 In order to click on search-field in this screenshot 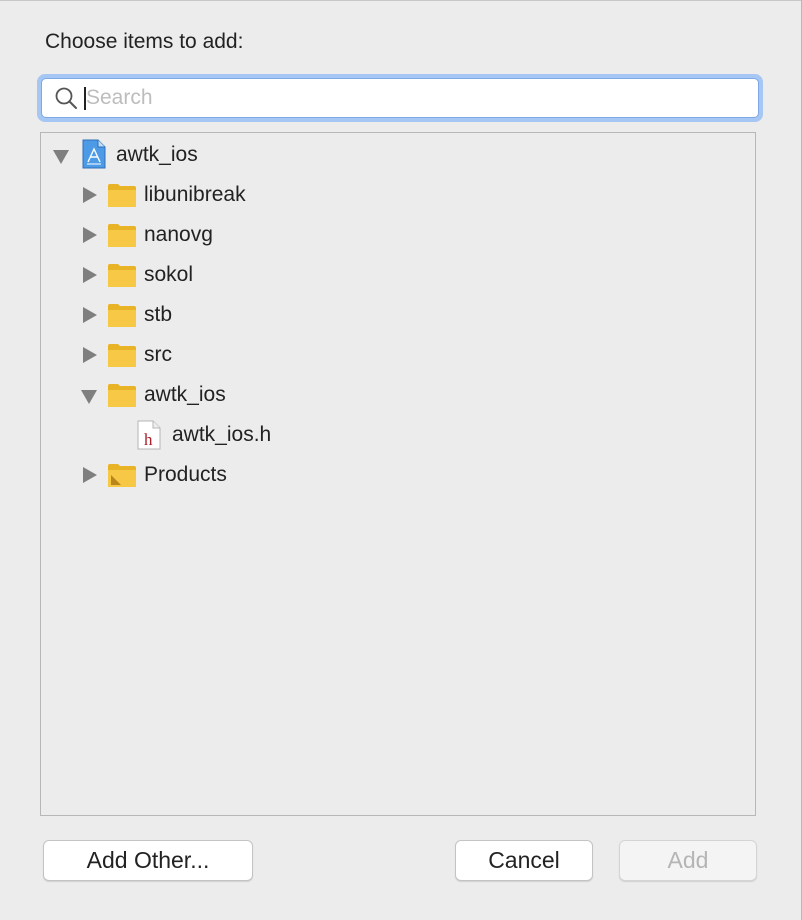, I will do `click(400, 98)`.